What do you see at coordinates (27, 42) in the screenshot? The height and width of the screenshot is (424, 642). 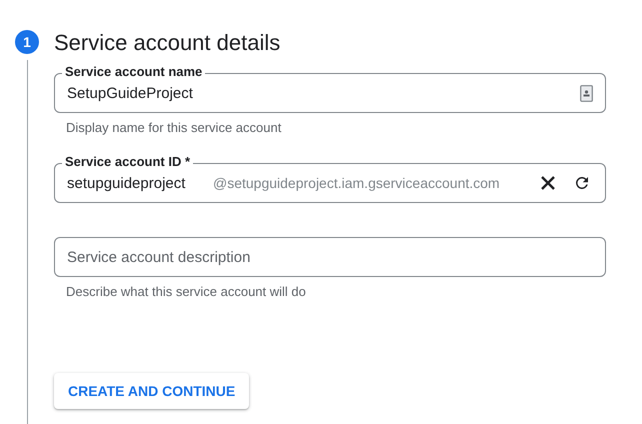 I see `step-number: 1` at bounding box center [27, 42].